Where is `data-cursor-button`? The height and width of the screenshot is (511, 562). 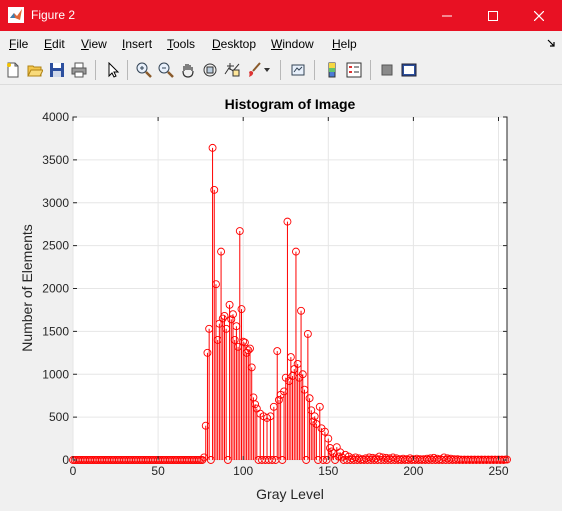
data-cursor-button is located at coordinates (232, 70).